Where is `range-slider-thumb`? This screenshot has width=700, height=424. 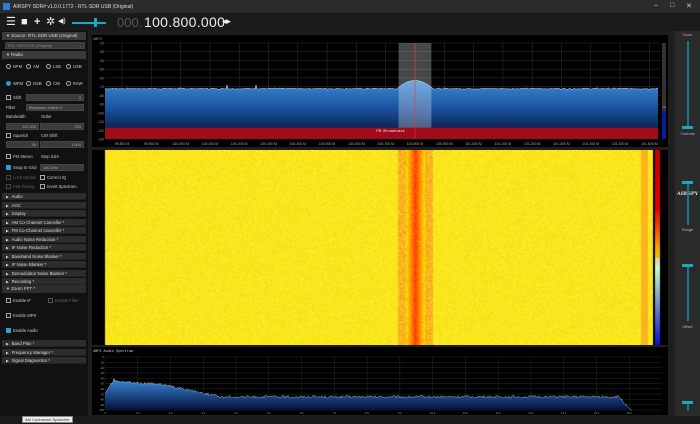
range-slider-thumb is located at coordinates (687, 182).